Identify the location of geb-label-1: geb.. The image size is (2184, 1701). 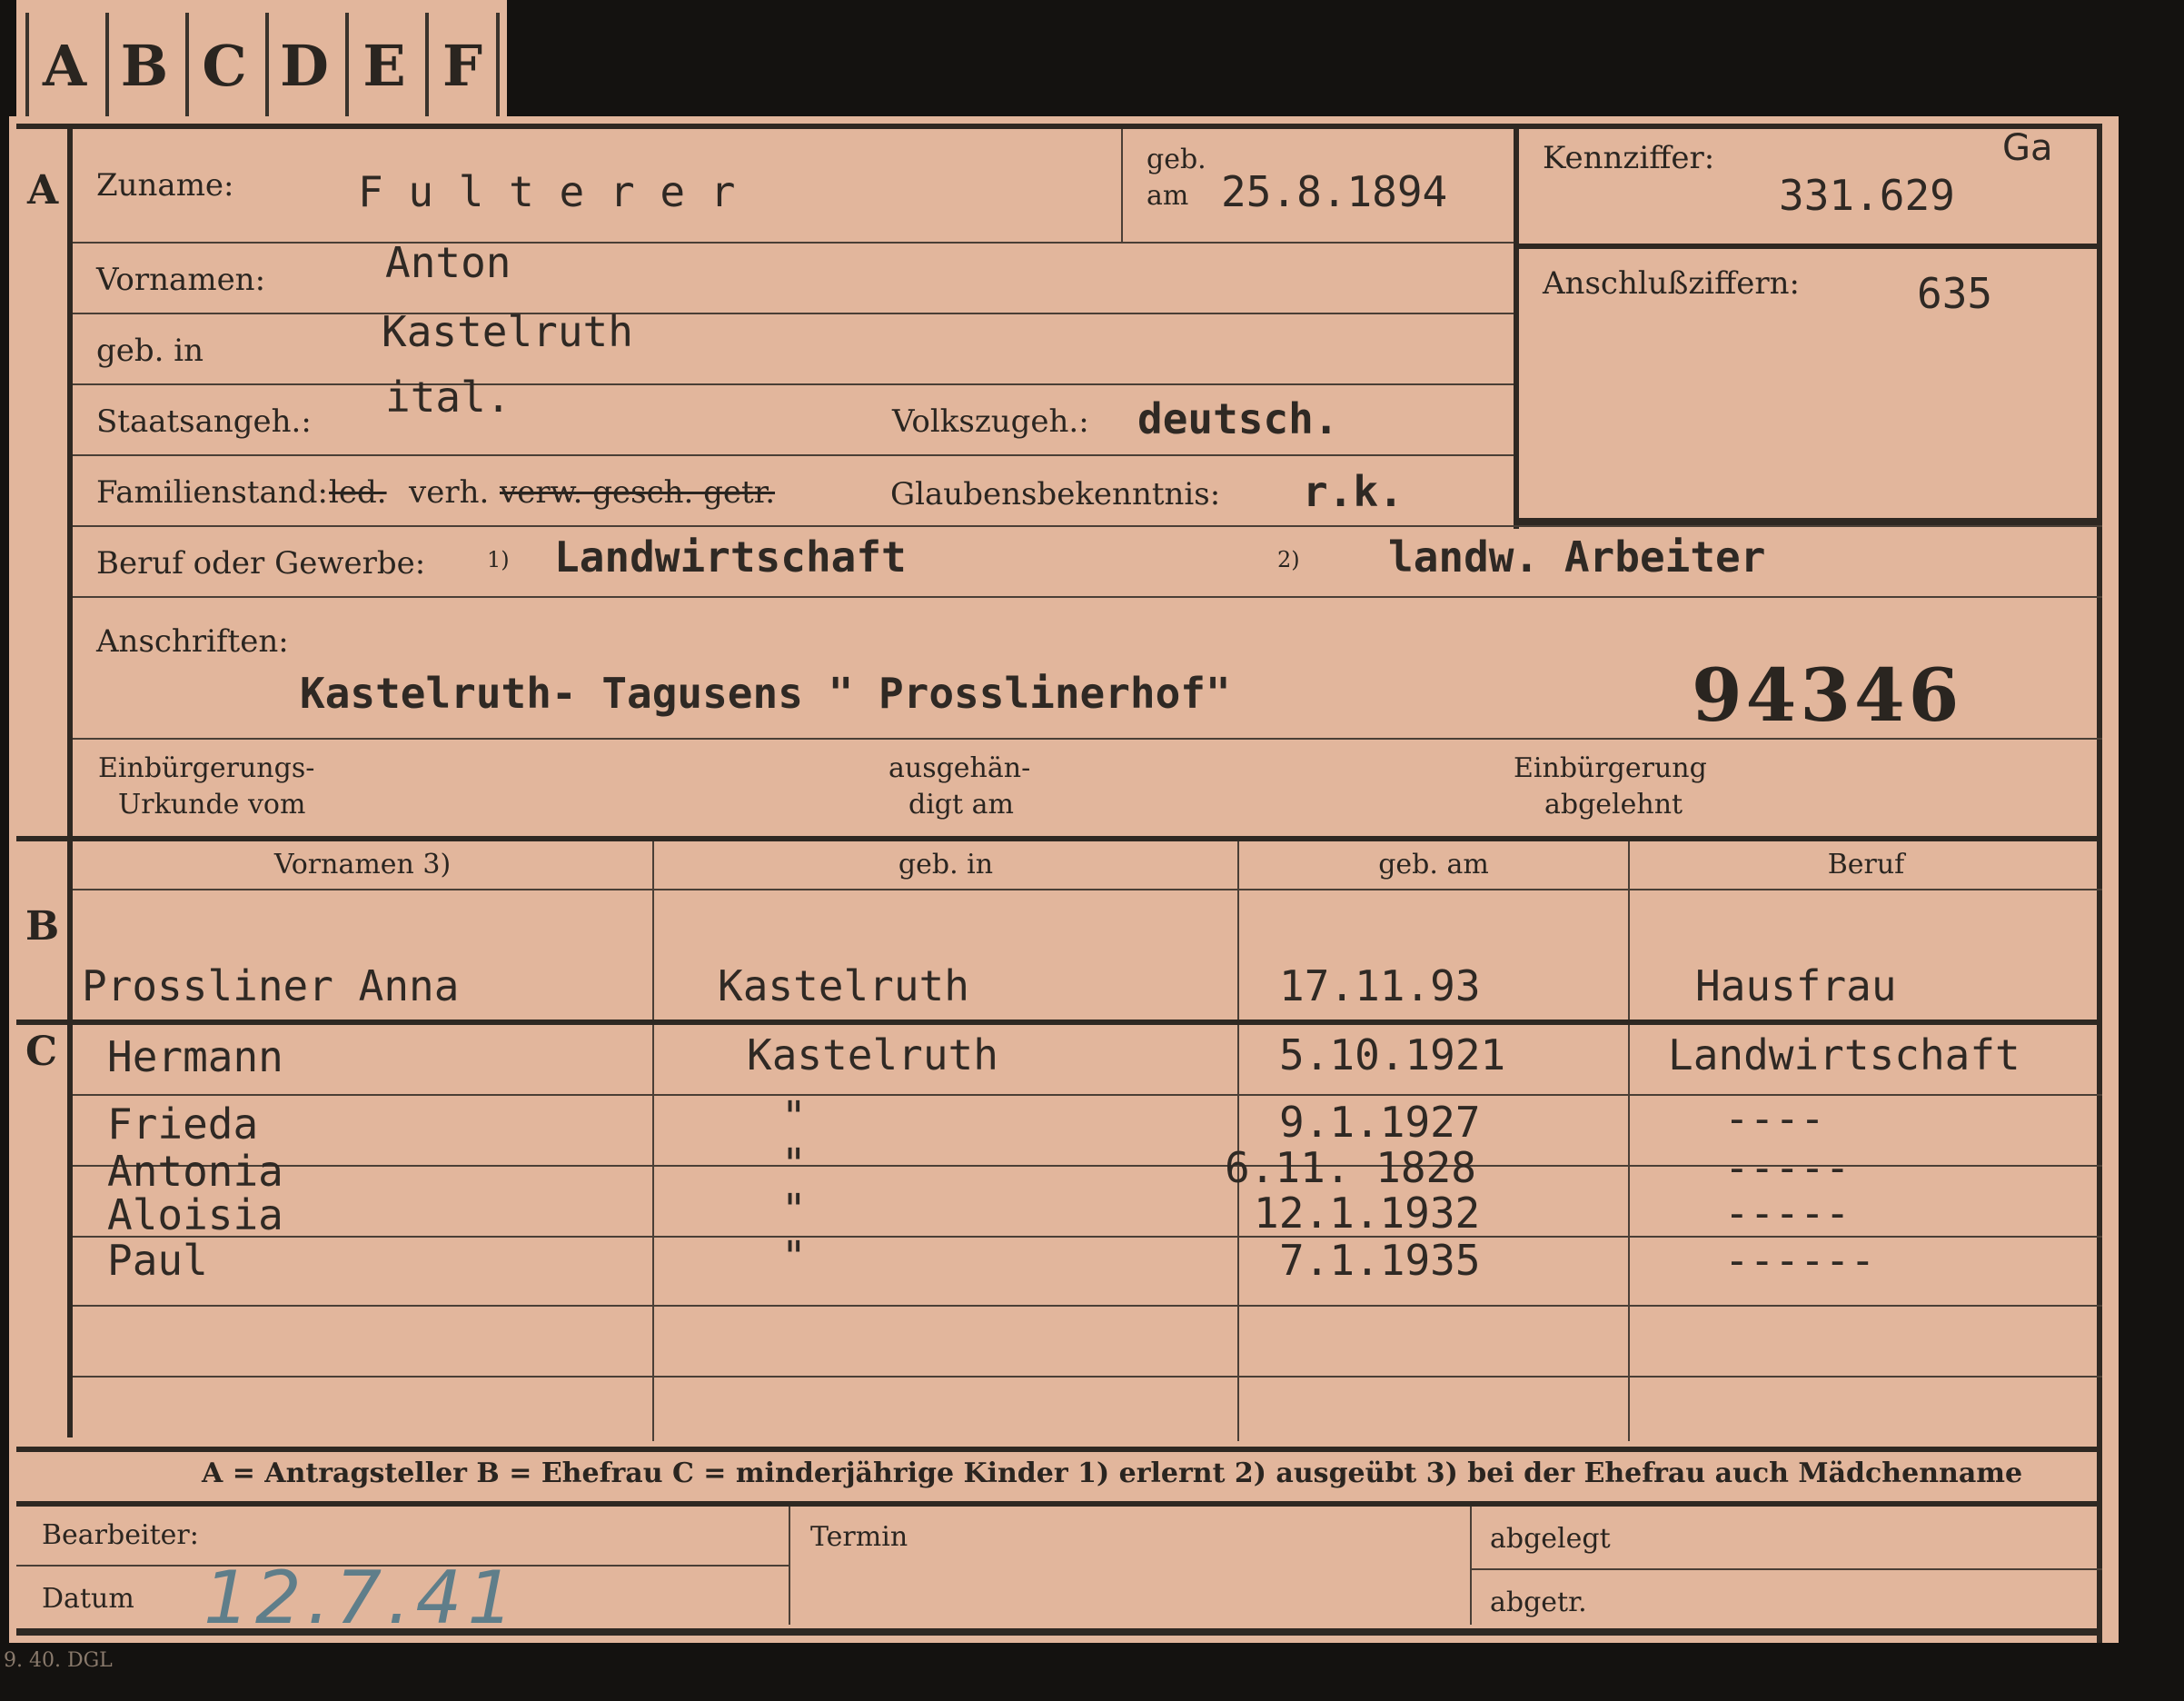
(1176, 159).